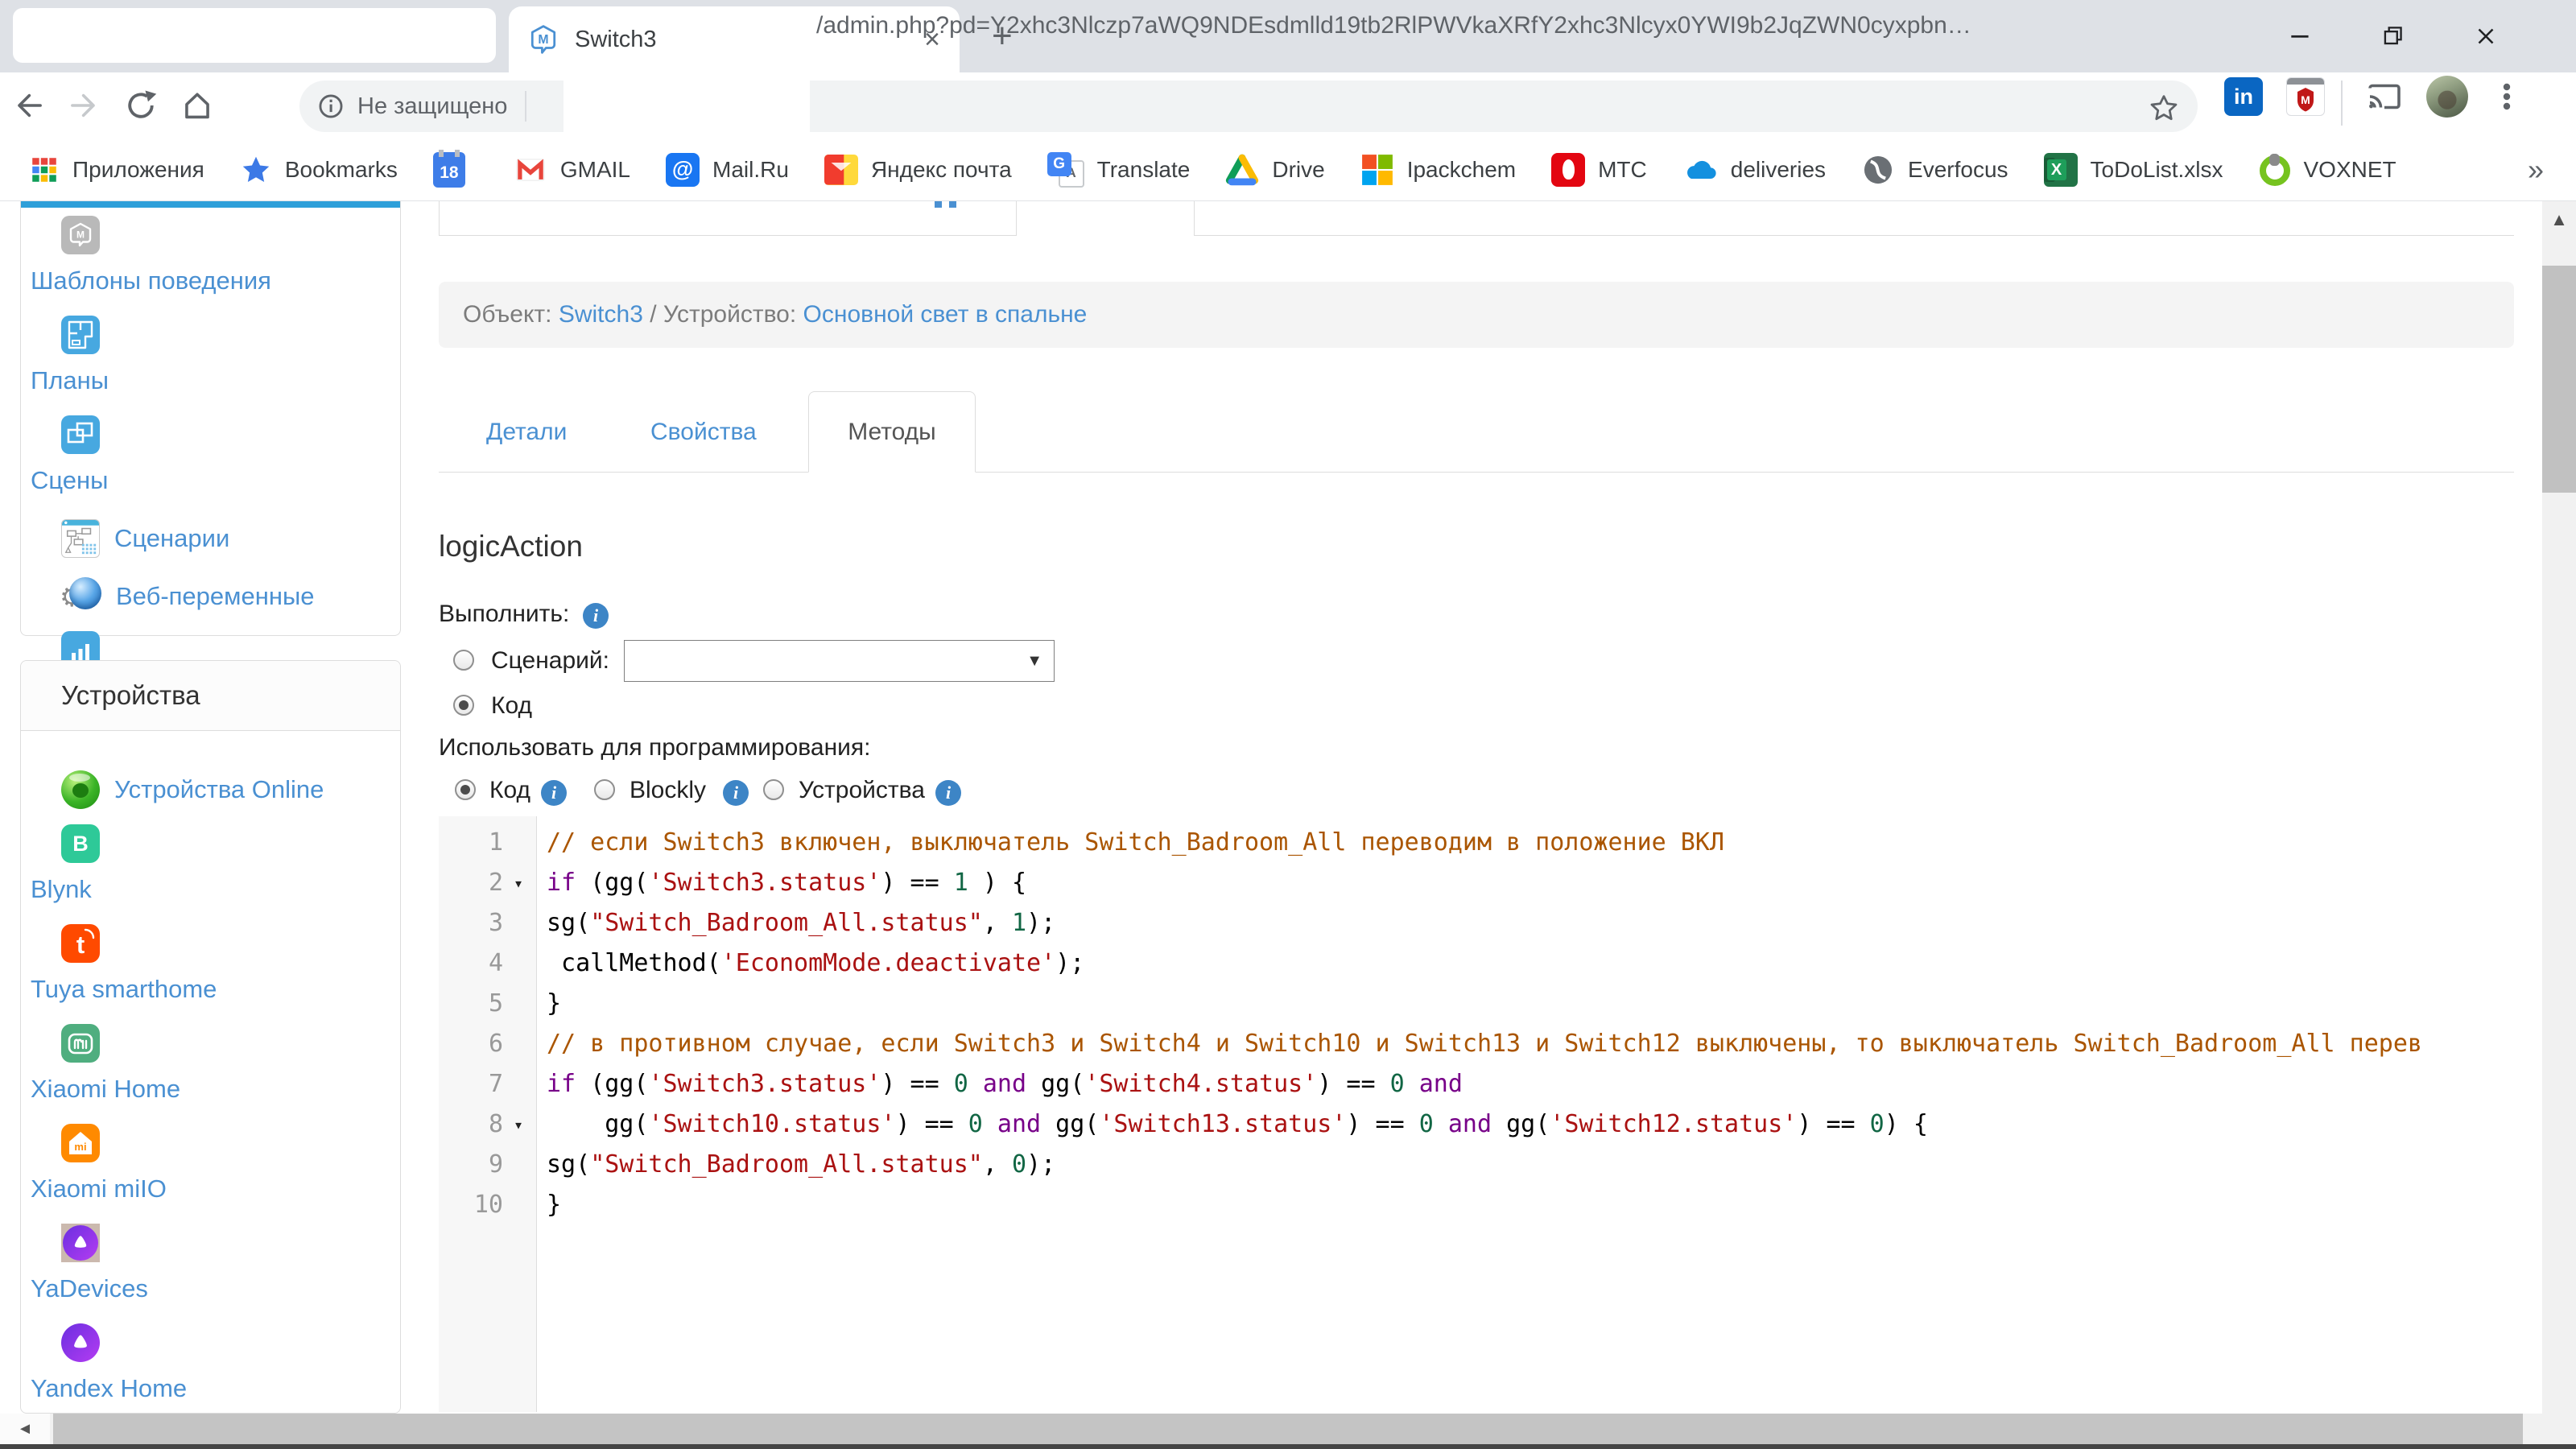 Image resolution: width=2576 pixels, height=1449 pixels. I want to click on sidebar-item-xiaomi-home: Xiaomi Home, so click(185, 1068).